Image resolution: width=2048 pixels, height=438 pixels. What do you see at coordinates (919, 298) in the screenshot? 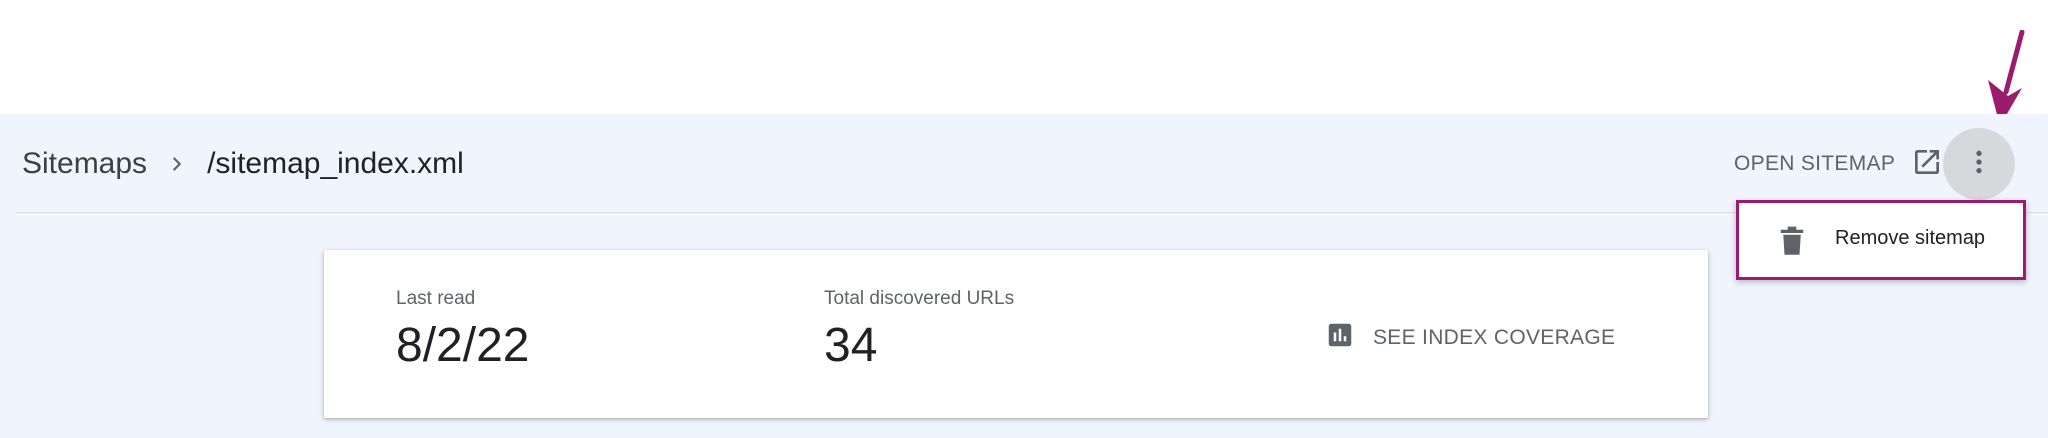
I see `total-urls-label: Total discovered URLs` at bounding box center [919, 298].